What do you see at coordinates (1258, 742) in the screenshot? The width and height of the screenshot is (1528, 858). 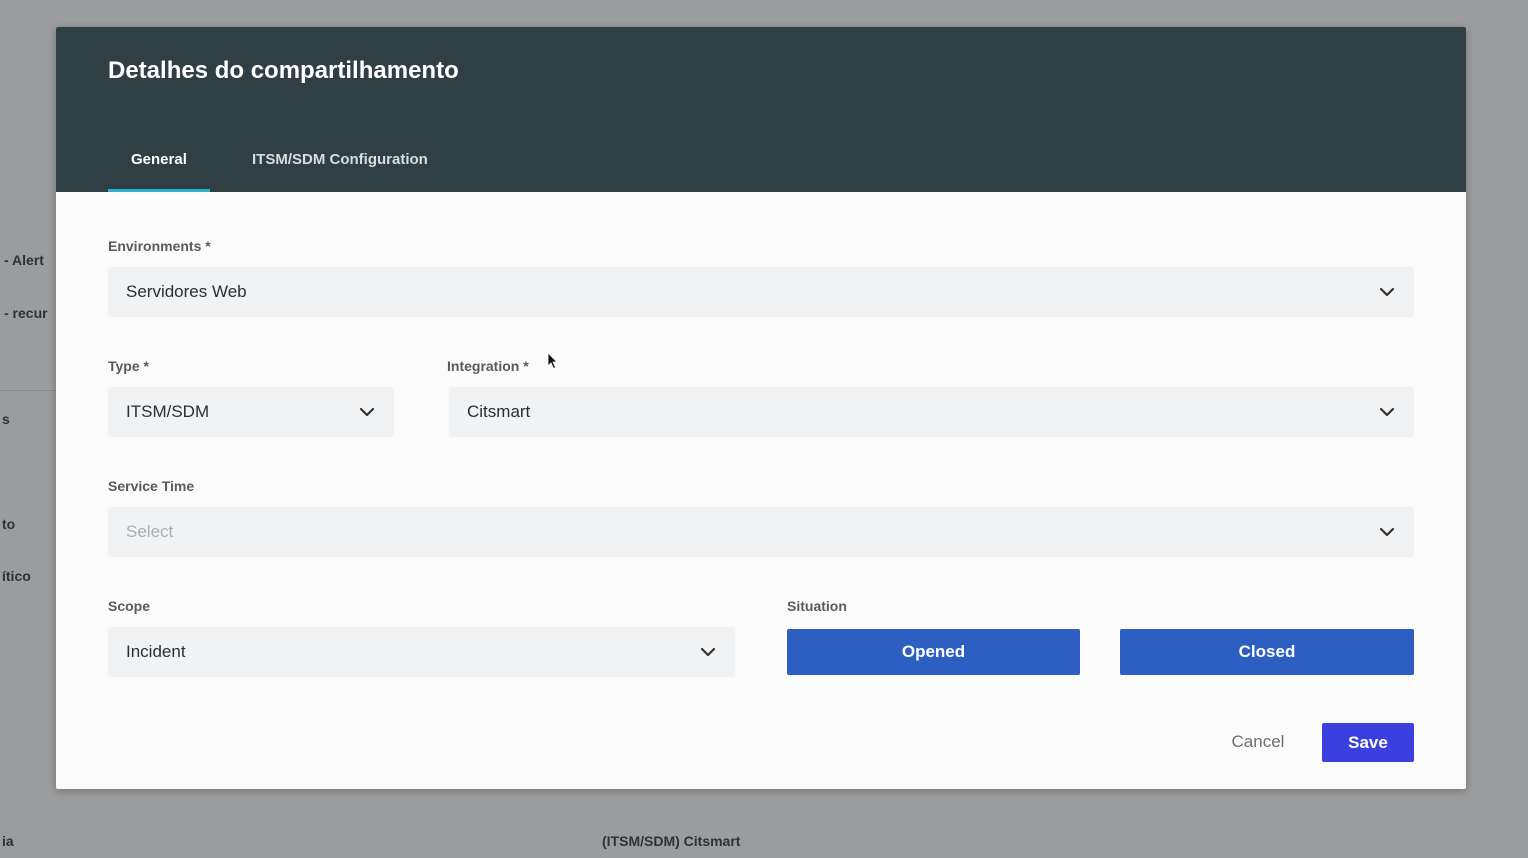 I see `cancel-button: Cancel` at bounding box center [1258, 742].